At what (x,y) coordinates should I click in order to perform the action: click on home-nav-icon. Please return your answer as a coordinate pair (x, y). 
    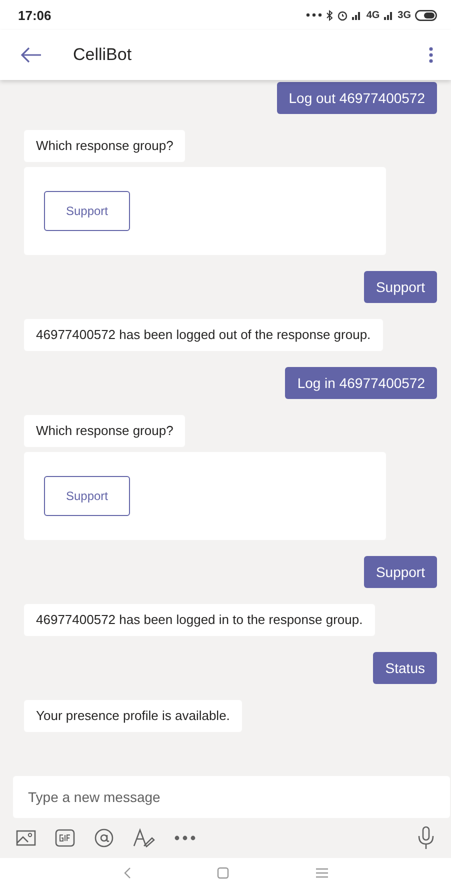
    Looking at the image, I should click on (223, 873).